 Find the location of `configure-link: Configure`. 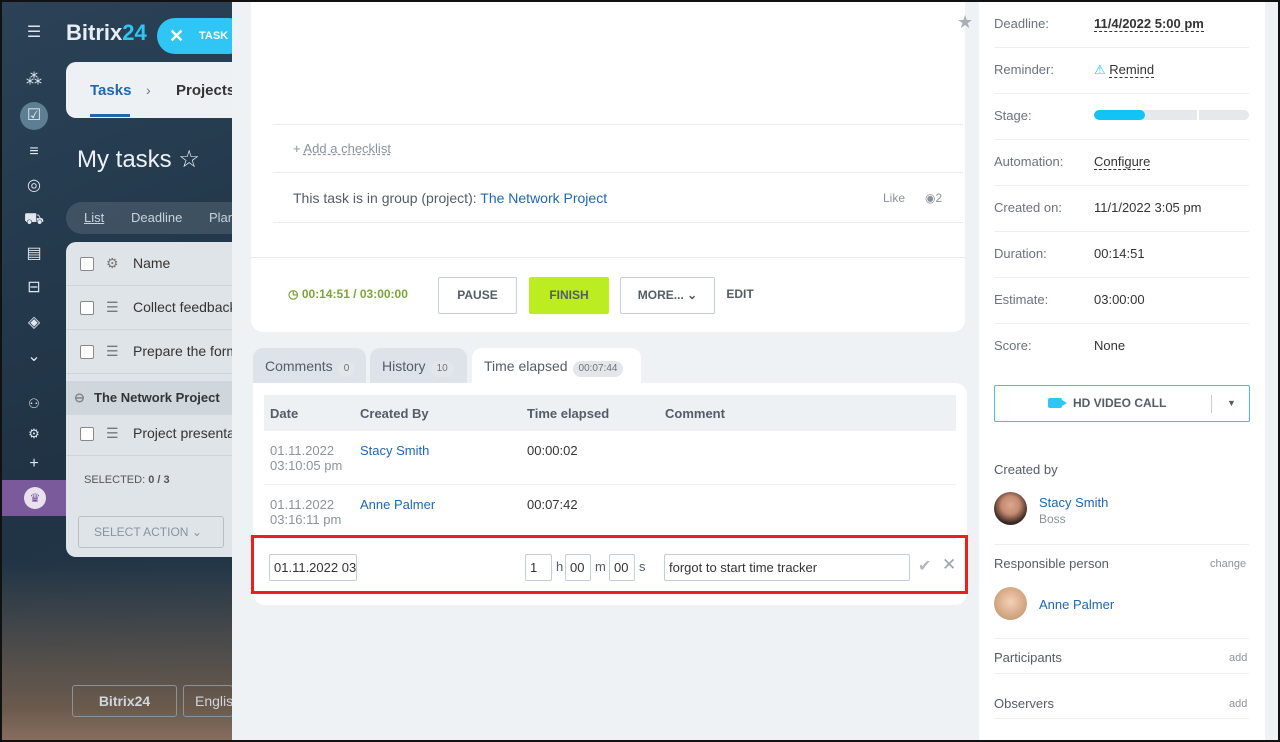

configure-link: Configure is located at coordinates (1122, 162).